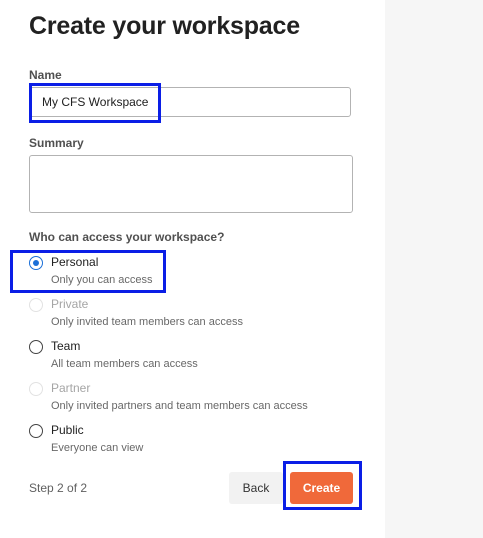  Describe the element at coordinates (67, 430) in the screenshot. I see `option-label: Public` at that location.